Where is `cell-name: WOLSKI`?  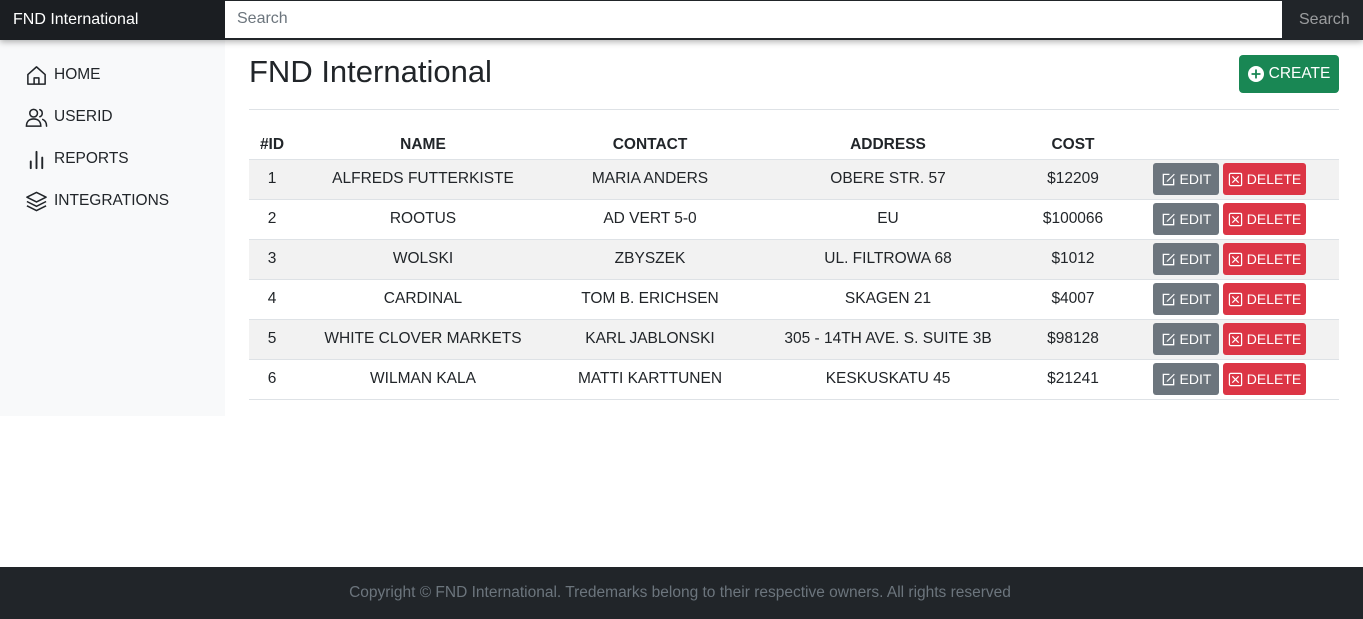
cell-name: WOLSKI is located at coordinates (423, 258).